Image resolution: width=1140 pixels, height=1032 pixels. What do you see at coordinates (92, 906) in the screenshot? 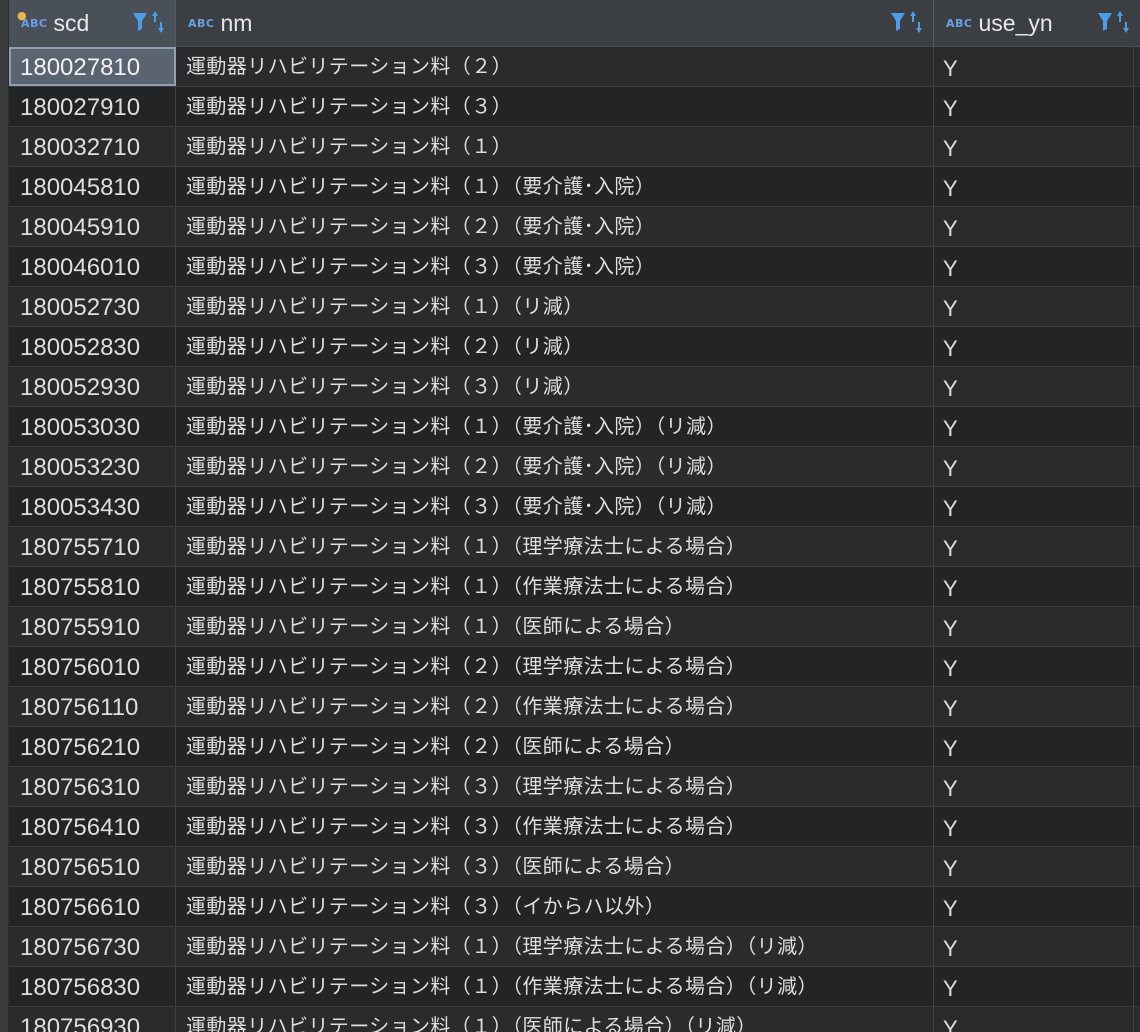
I see `cell-scd: 180756610` at bounding box center [92, 906].